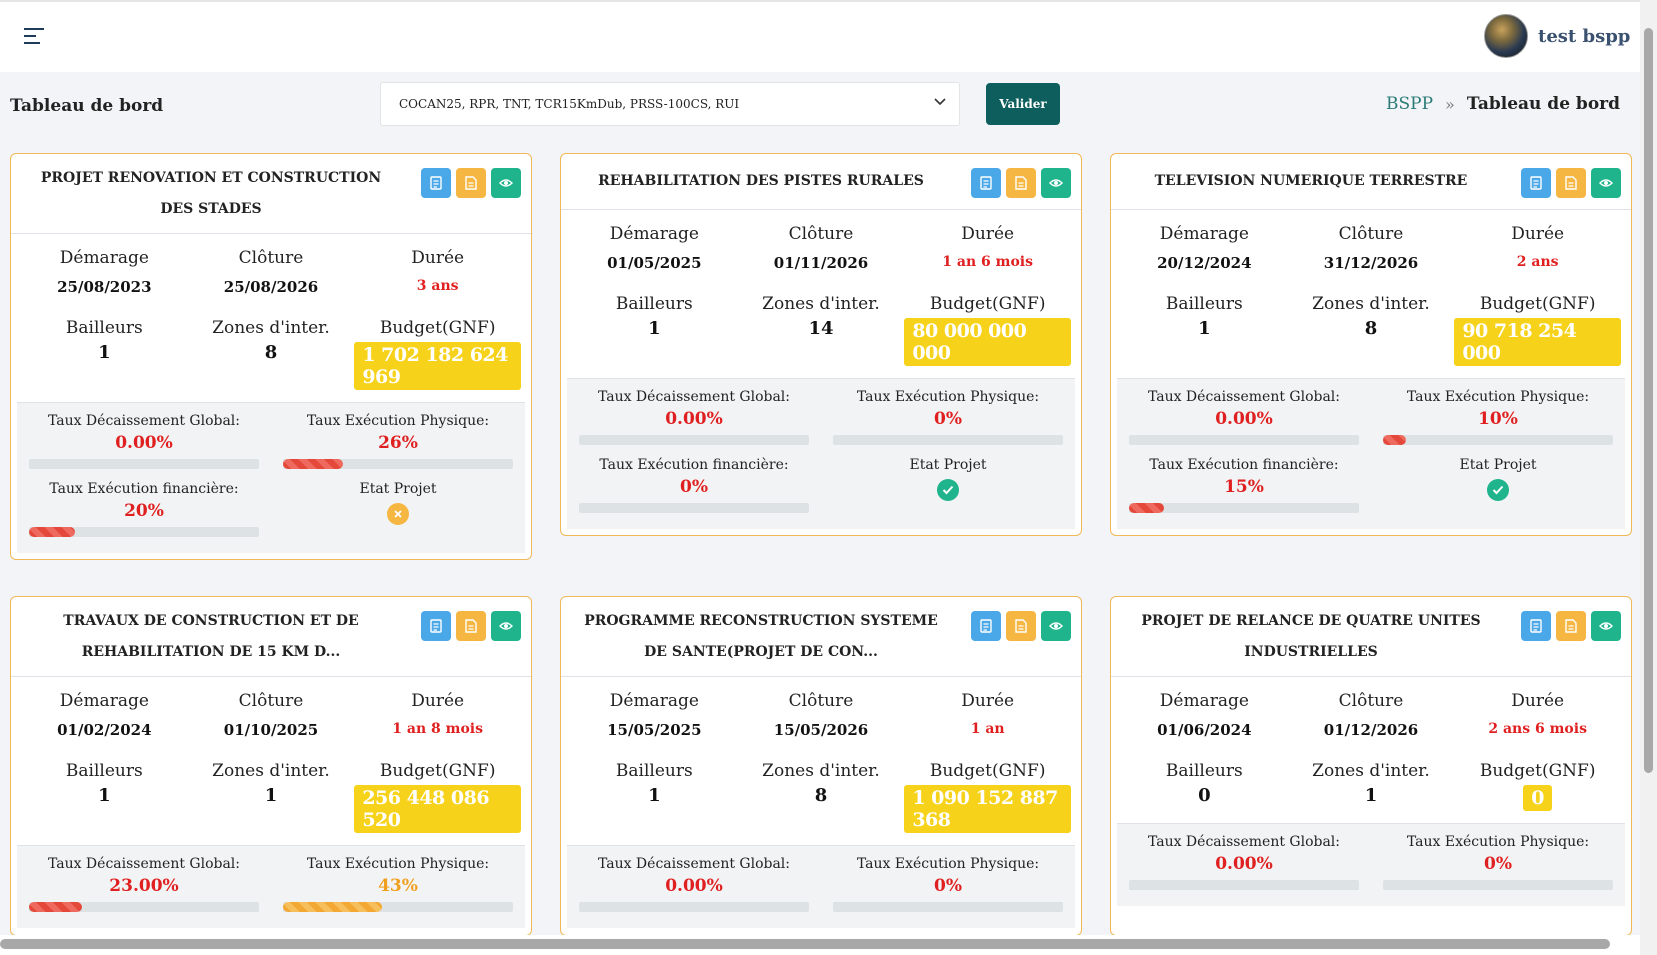 This screenshot has height=955, width=1657. I want to click on user-menu: test bspp, so click(1557, 36).